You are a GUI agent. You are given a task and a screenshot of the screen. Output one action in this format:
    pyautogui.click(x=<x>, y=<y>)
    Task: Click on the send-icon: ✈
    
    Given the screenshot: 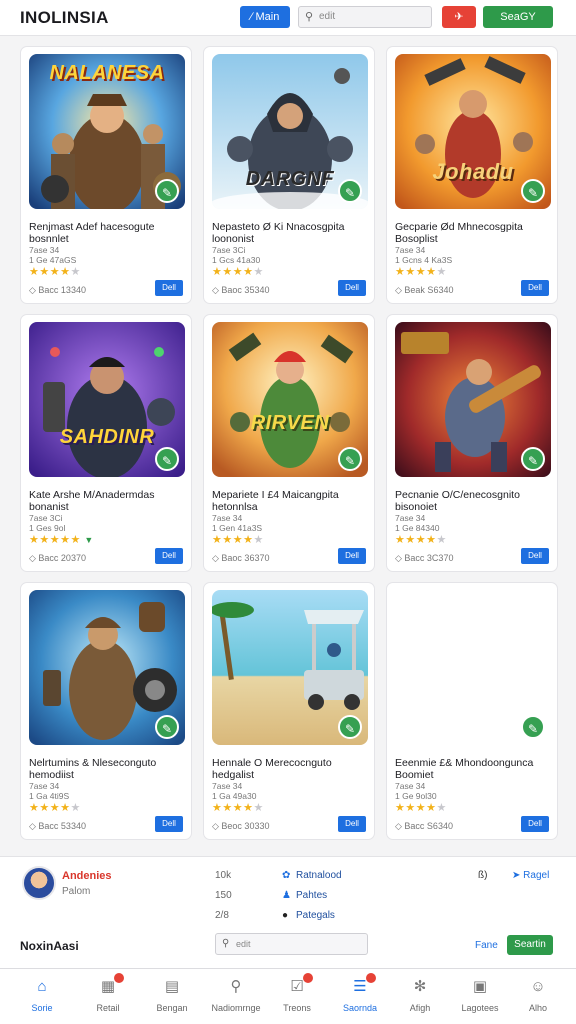 What is the action you would take?
    pyautogui.click(x=459, y=17)
    